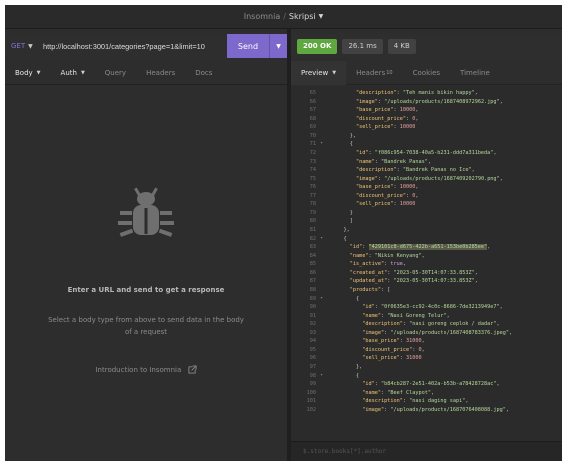 The height and width of the screenshot is (466, 567). What do you see at coordinates (316, 375) in the screenshot?
I see `line-number: 98 ▾` at bounding box center [316, 375].